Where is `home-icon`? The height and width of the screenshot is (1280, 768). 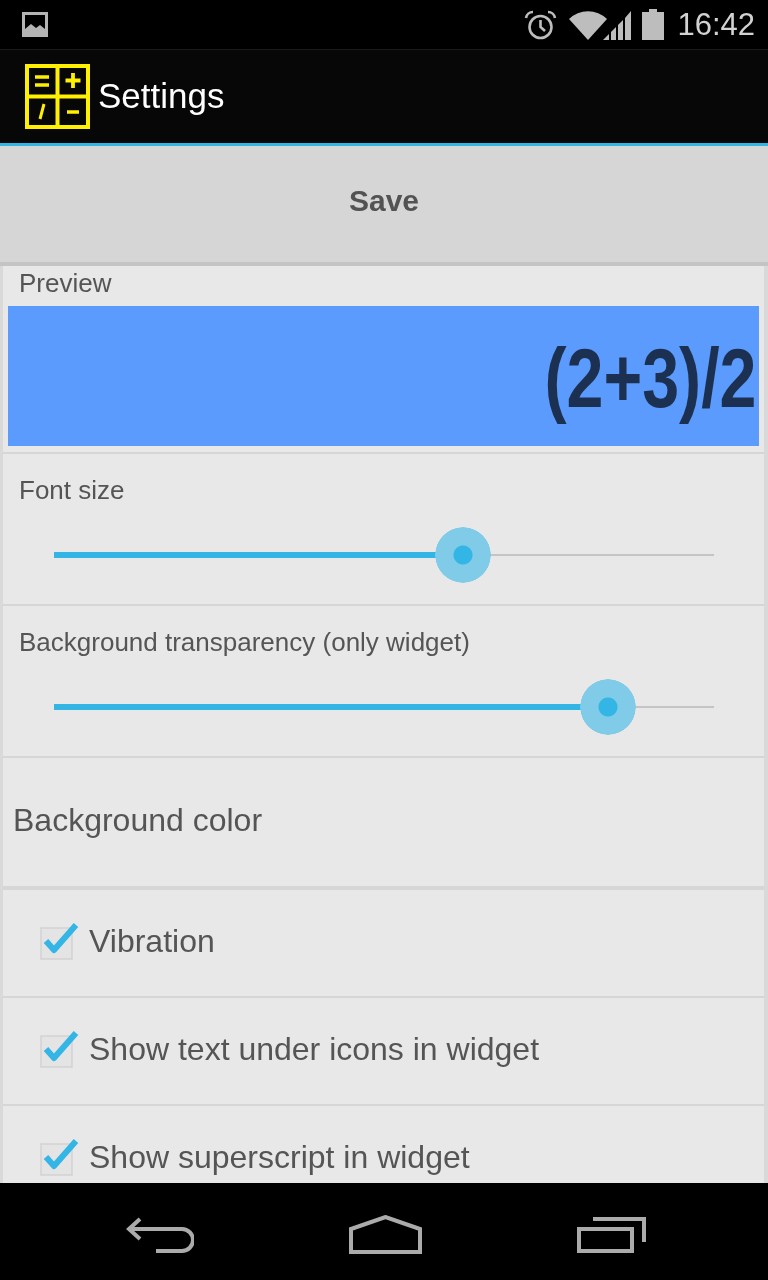
home-icon is located at coordinates (385, 1234).